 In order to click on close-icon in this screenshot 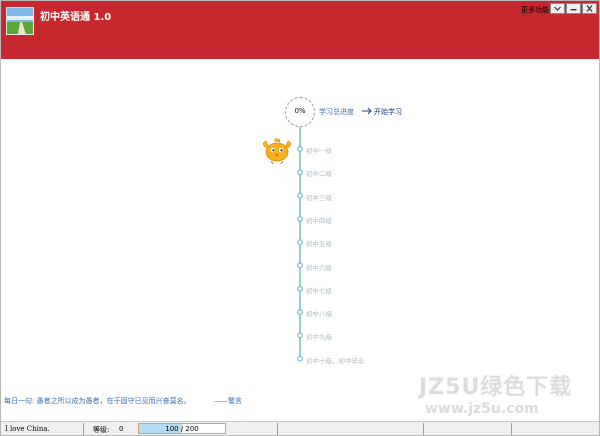, I will do `click(589, 8)`.